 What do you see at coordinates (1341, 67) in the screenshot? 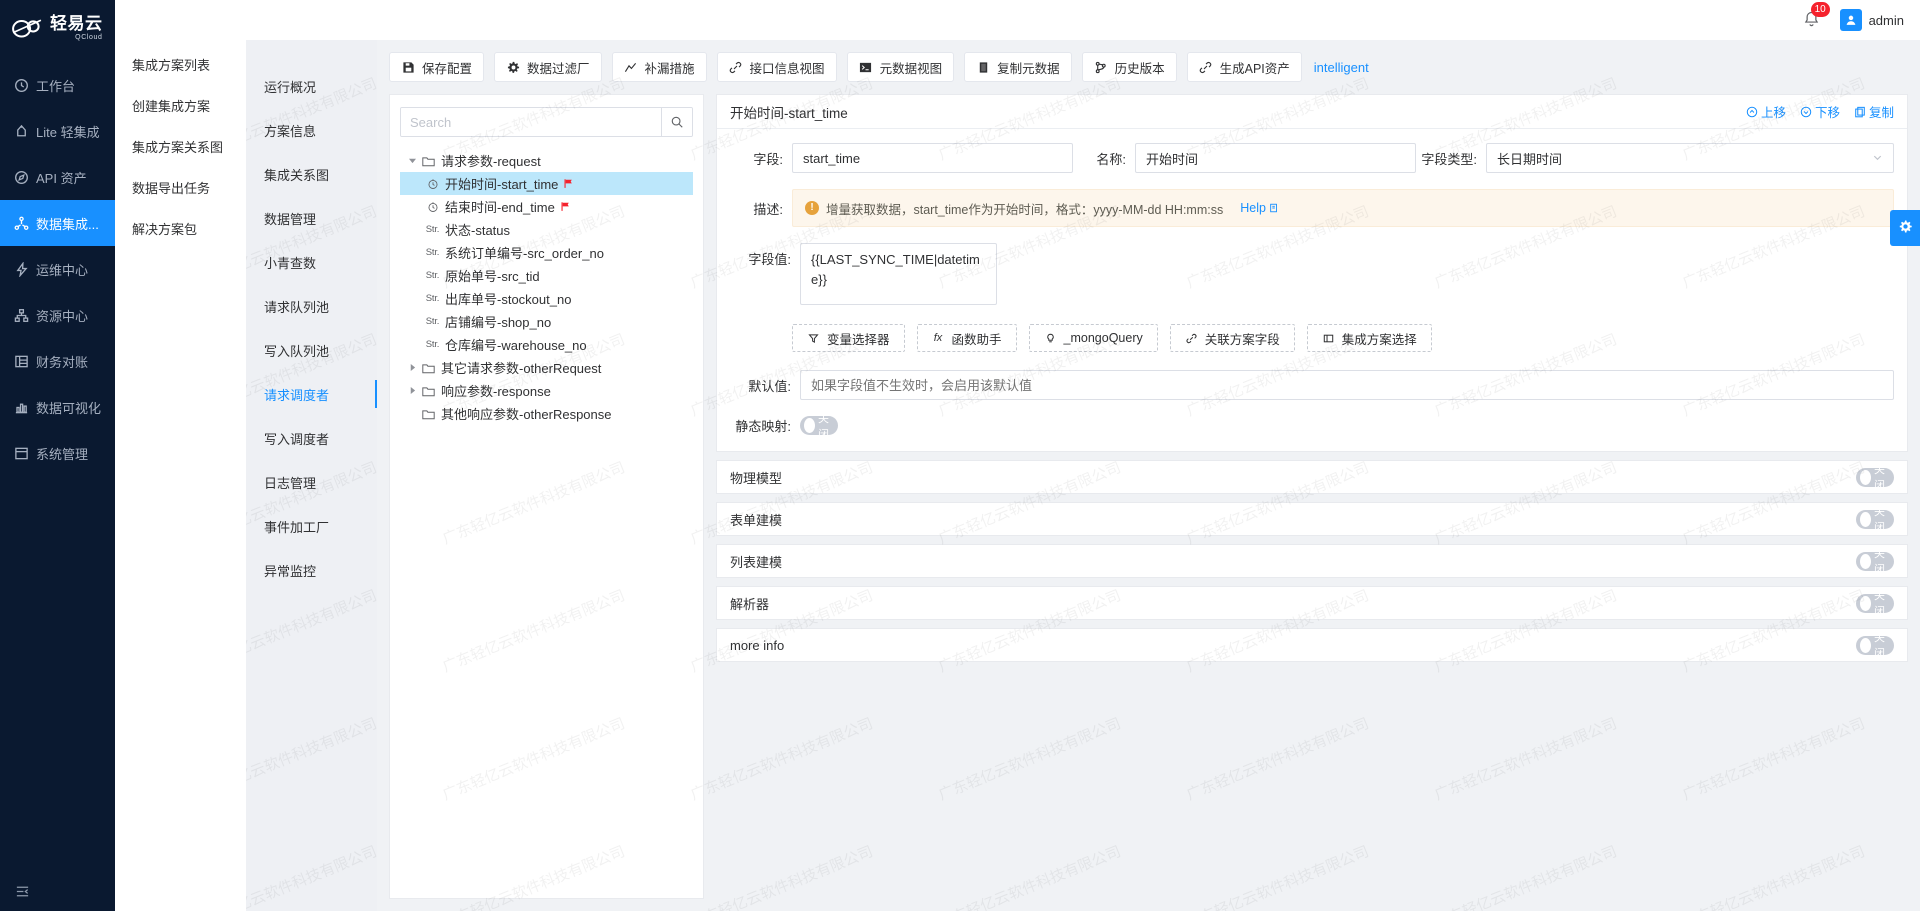
I see `intelligent-link: intelligent` at bounding box center [1341, 67].